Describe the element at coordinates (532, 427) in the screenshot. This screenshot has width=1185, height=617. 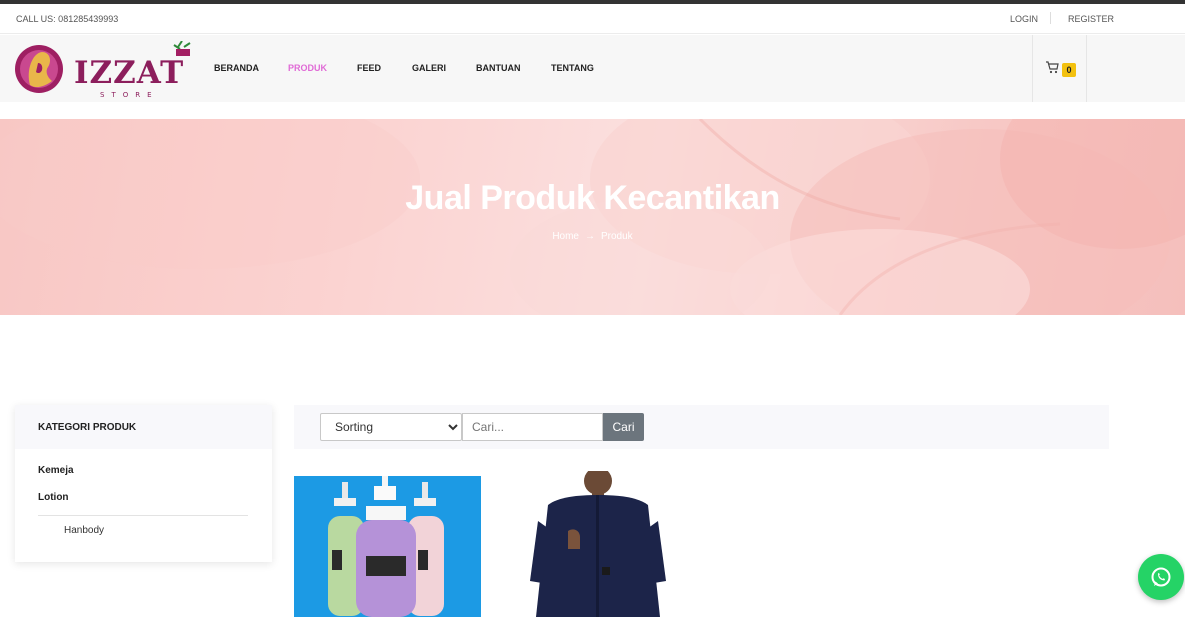
I see `search-input` at that location.